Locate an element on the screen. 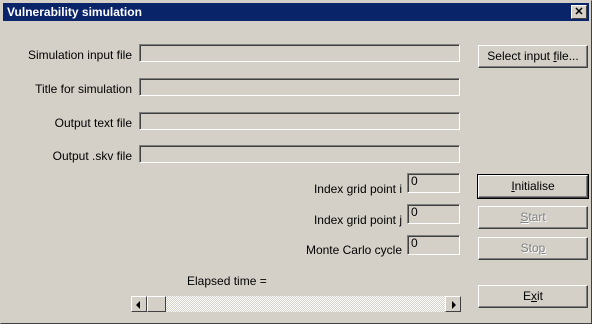  monte-carlo-cycle-label: Monte Carlo cycle is located at coordinates (353, 250).